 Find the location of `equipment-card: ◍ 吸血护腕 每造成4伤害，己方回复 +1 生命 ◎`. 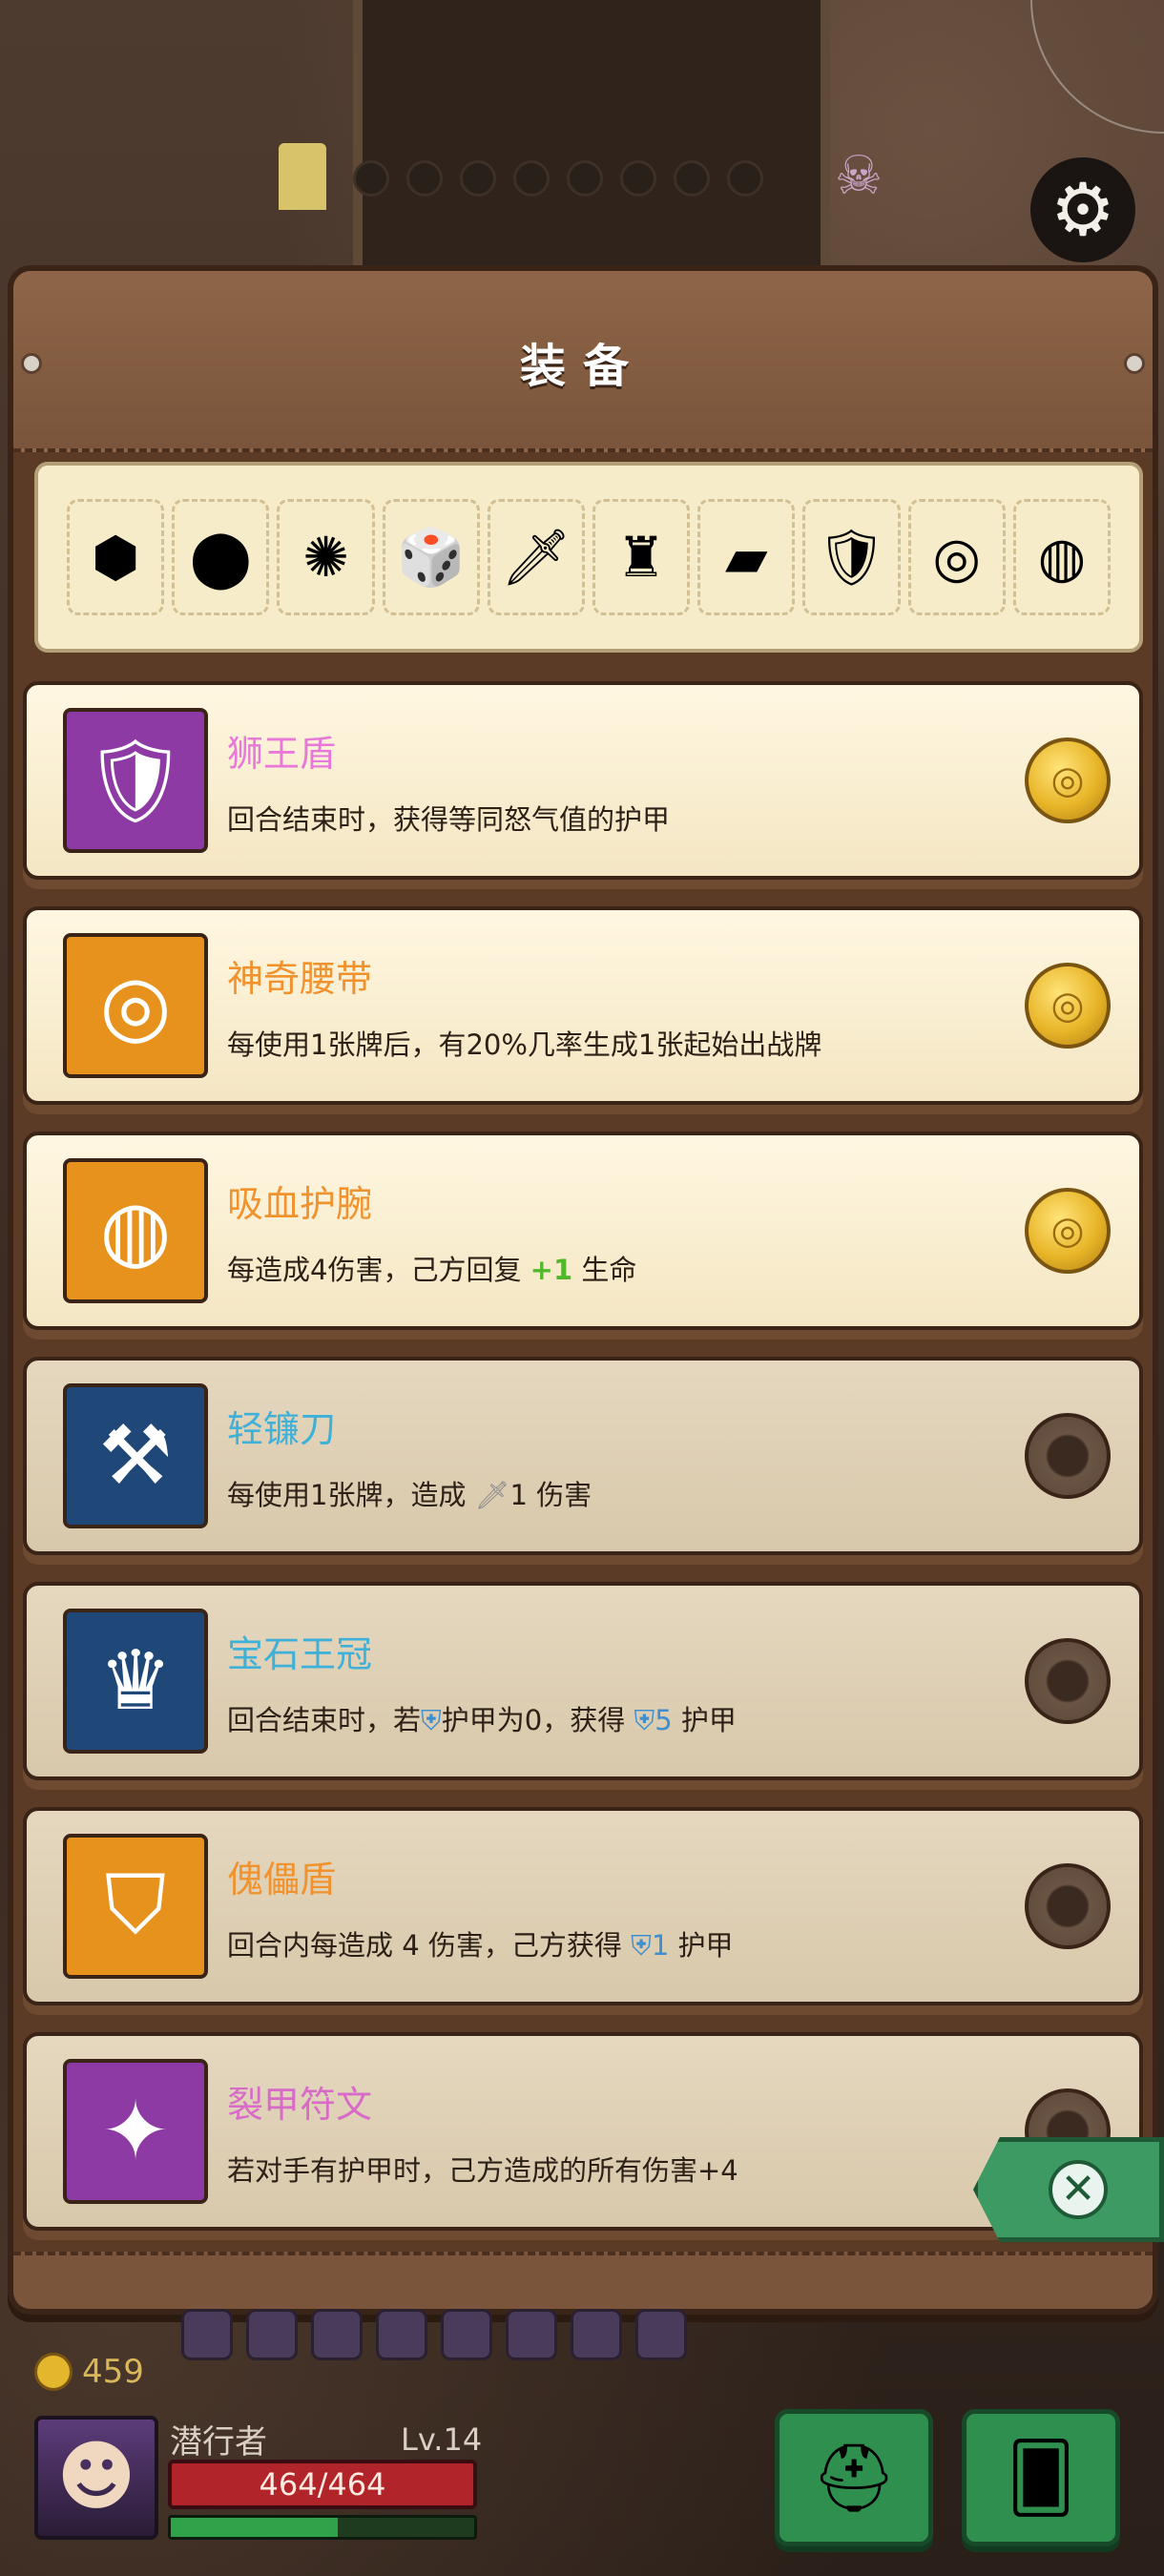

equipment-card: ◍ 吸血护腕 每造成4伤害，己方回复 +1 生命 ◎ is located at coordinates (583, 1231).